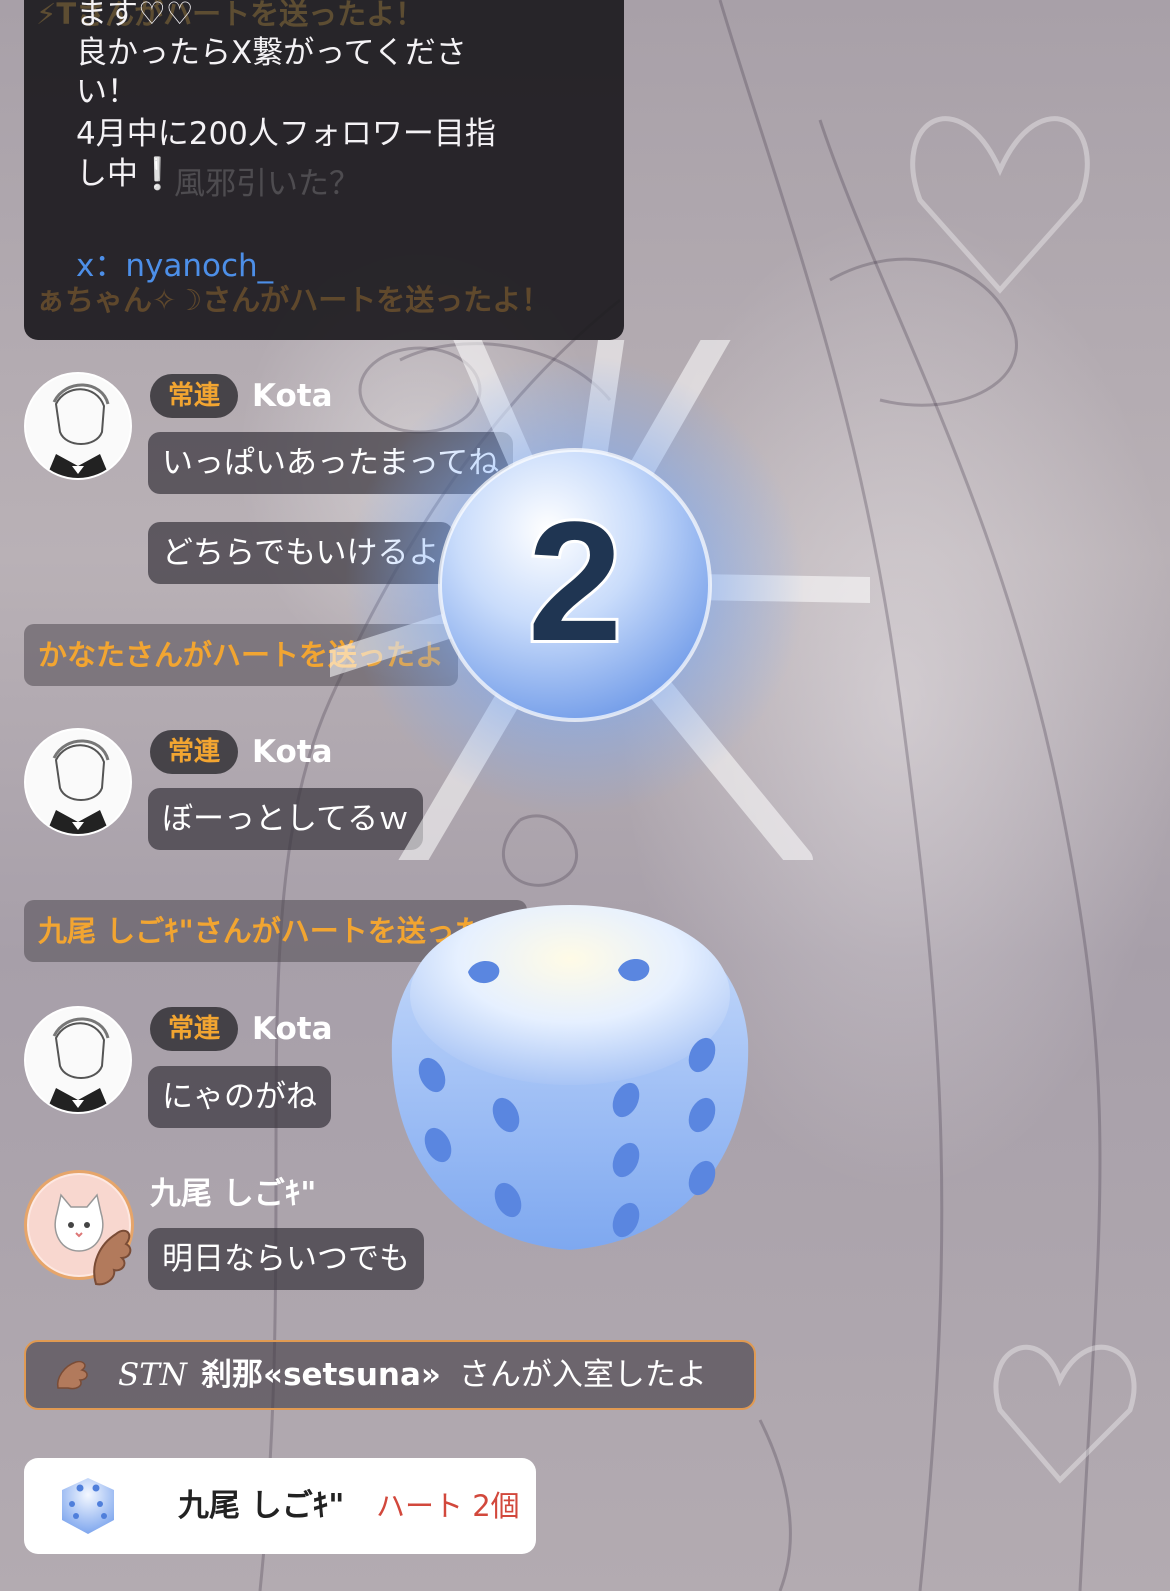 The height and width of the screenshot is (1591, 1170). Describe the element at coordinates (321, 1375) in the screenshot. I see `entry-username: 刹那«setsuna»` at that location.